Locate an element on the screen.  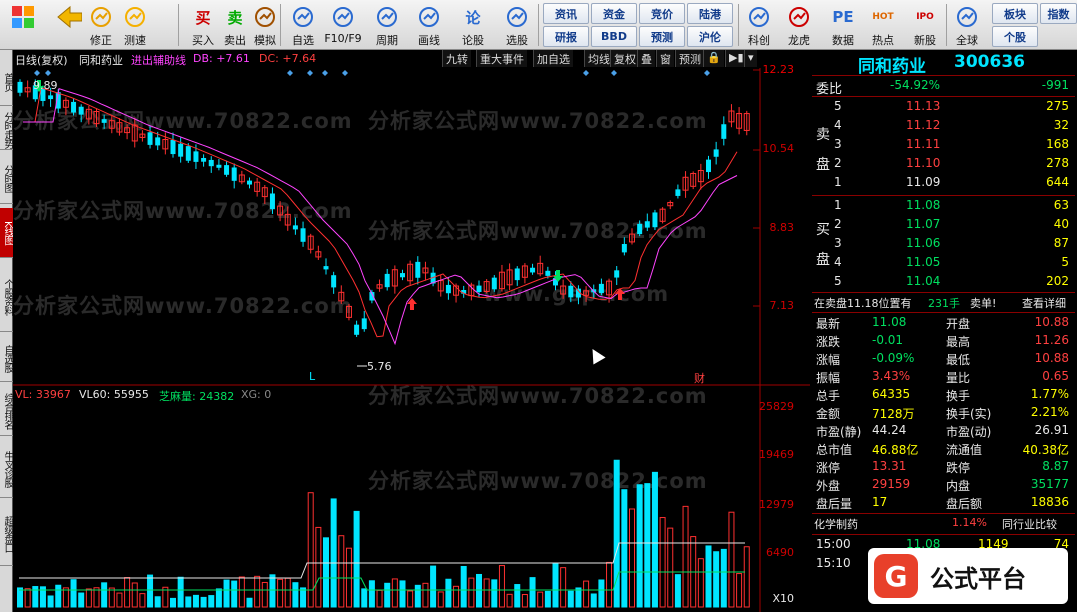
ask-price: 11.13 is located at coordinates (923, 106).